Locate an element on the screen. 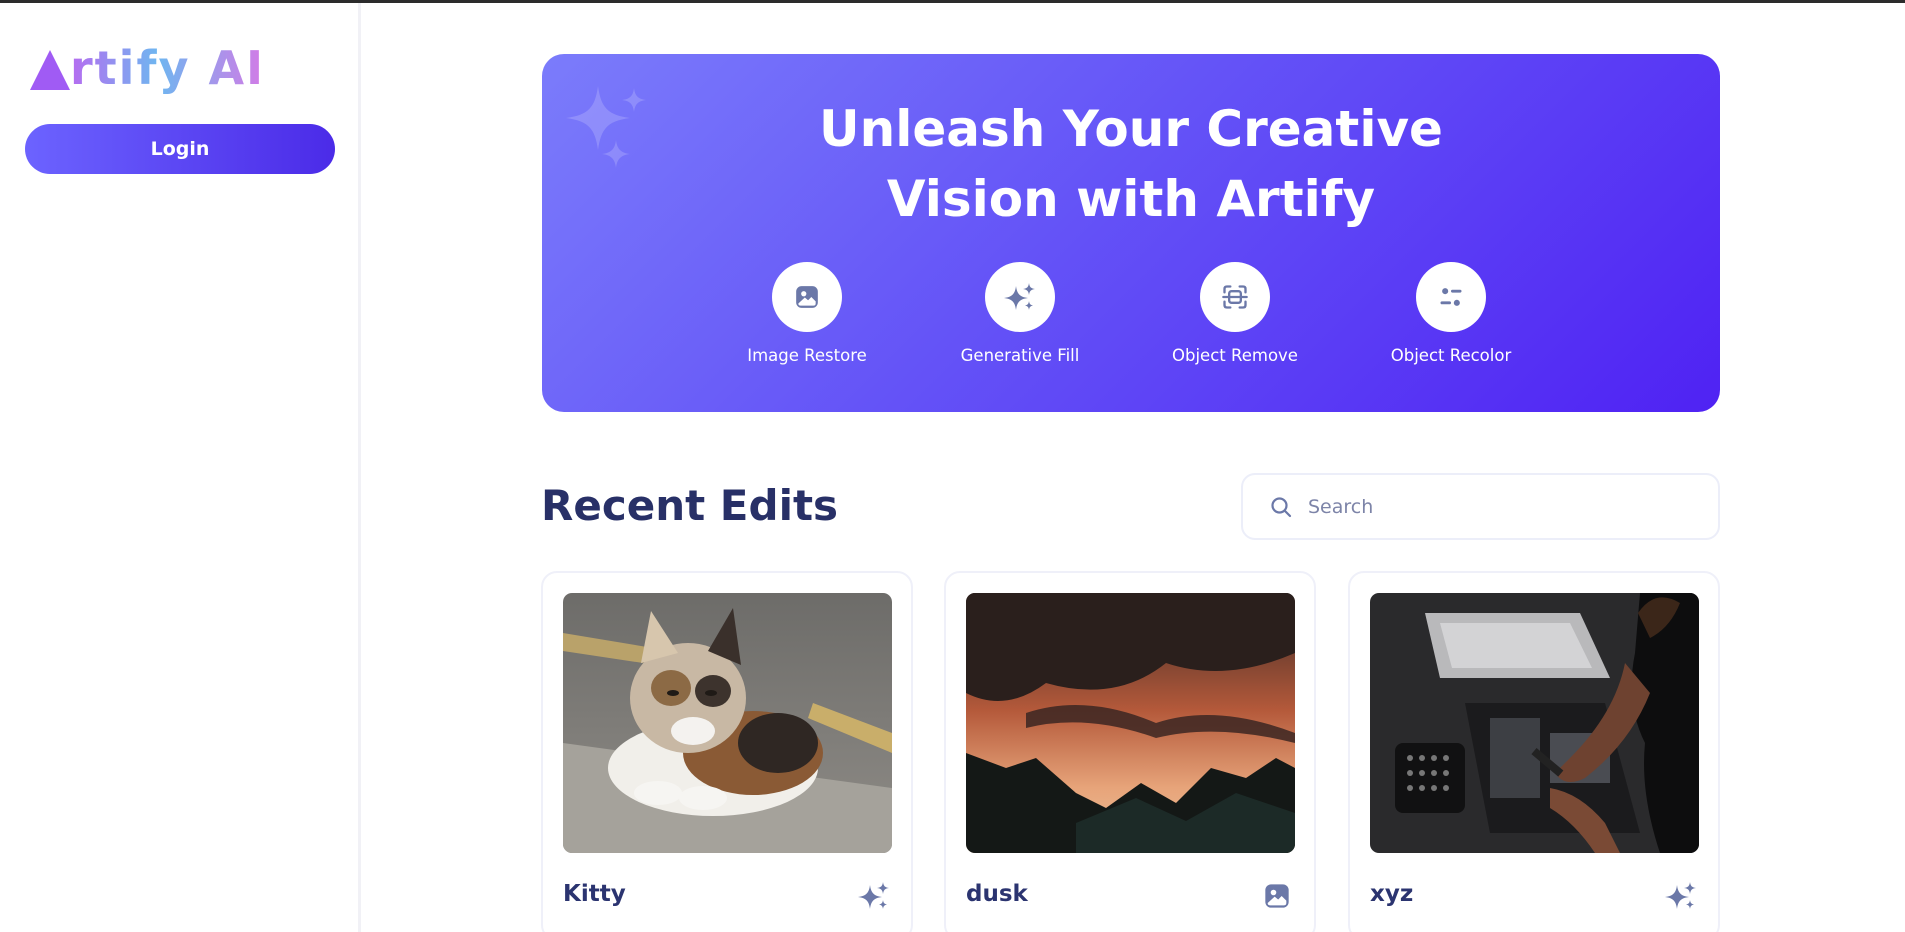  tool-object-remove-circle is located at coordinates (1235, 297).